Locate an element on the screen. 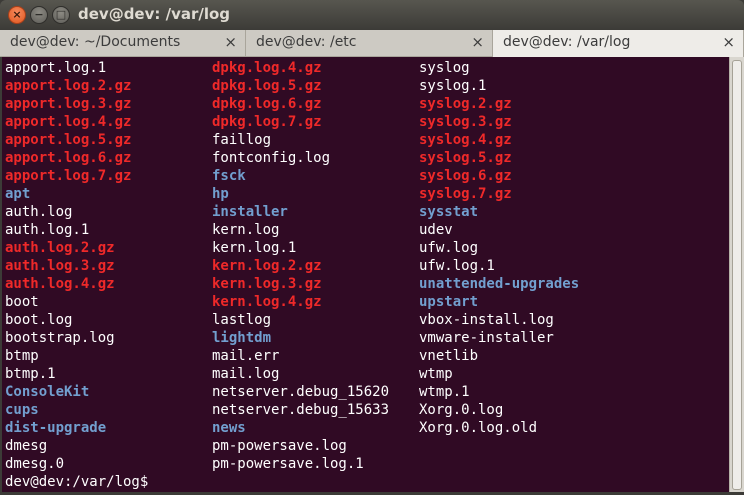  file-entry: syslog.1 is located at coordinates (453, 86).